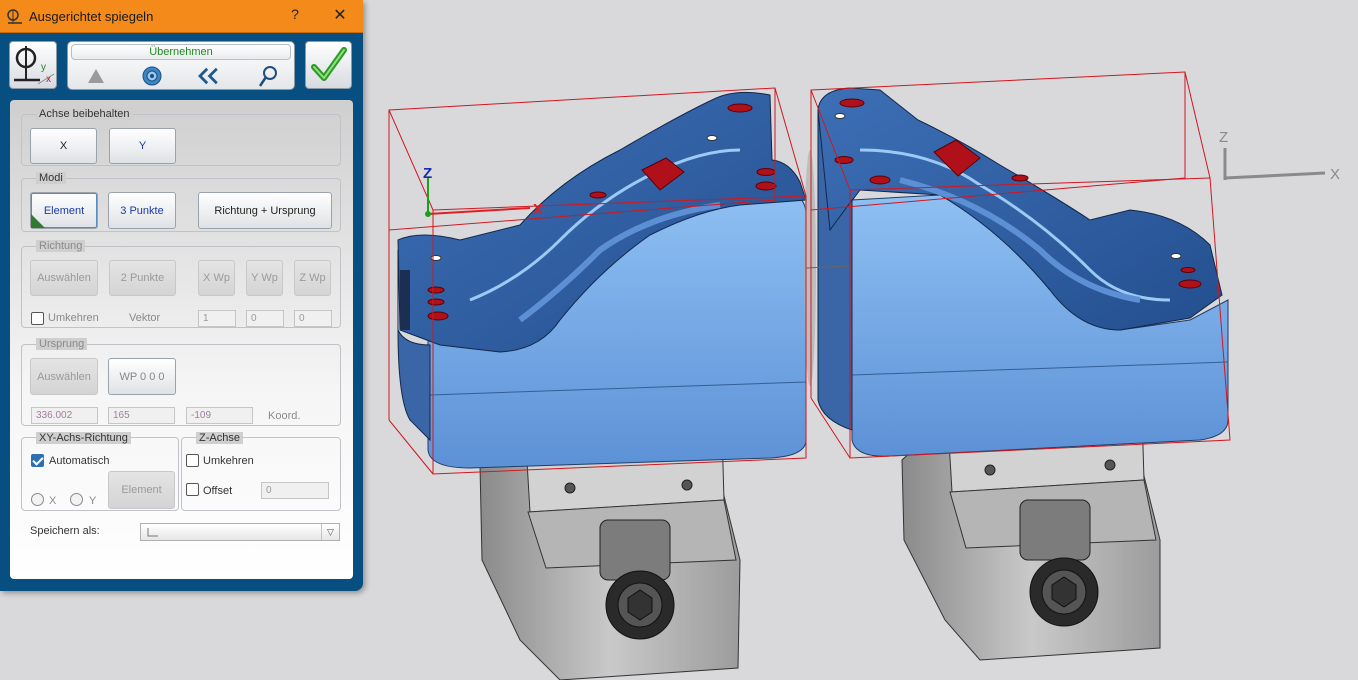 Image resolution: width=1358 pixels, height=680 pixels. Describe the element at coordinates (64, 278) in the screenshot. I see `direction-select-button: Auswählen` at that location.